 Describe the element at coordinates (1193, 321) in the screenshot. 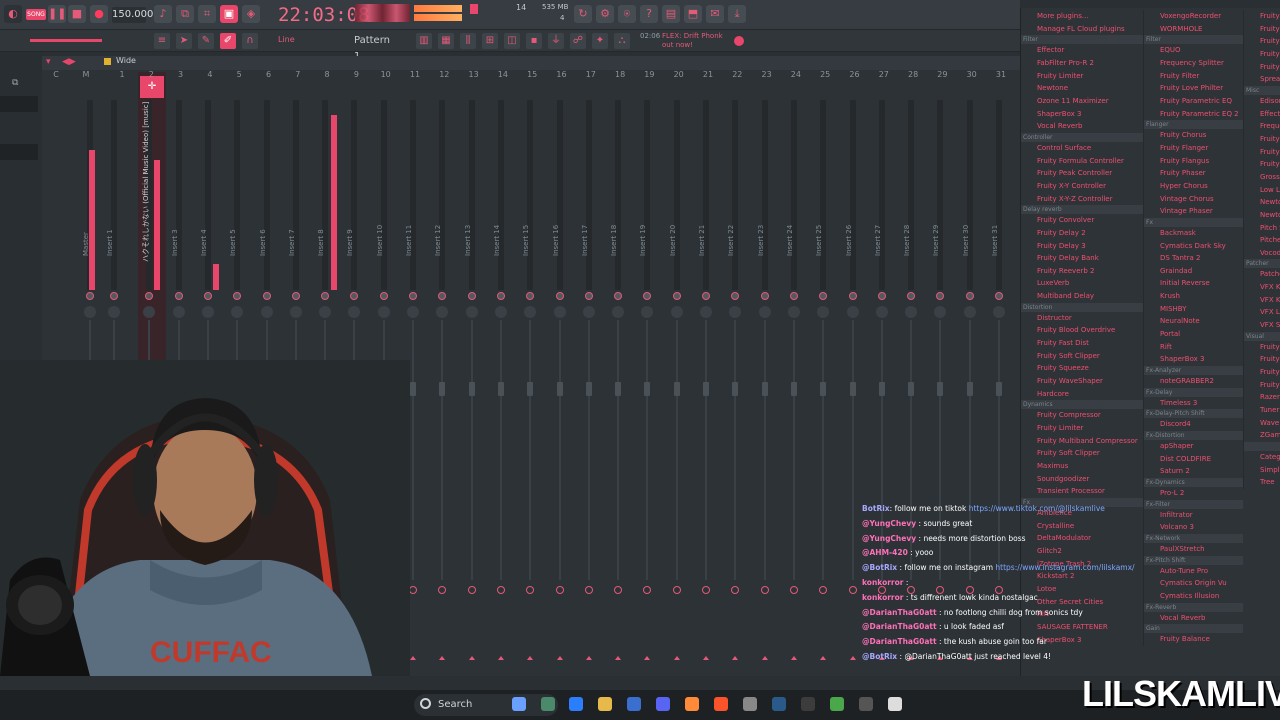

I see `plugin-menu-item: NeuralNote` at that location.